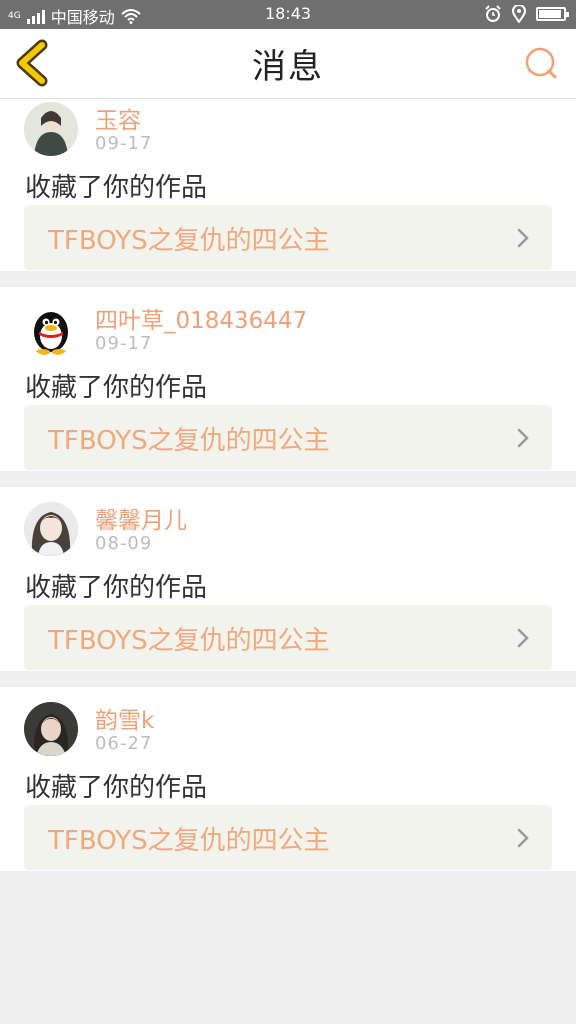 The height and width of the screenshot is (1024, 576). I want to click on date: 06-27, so click(124, 743).